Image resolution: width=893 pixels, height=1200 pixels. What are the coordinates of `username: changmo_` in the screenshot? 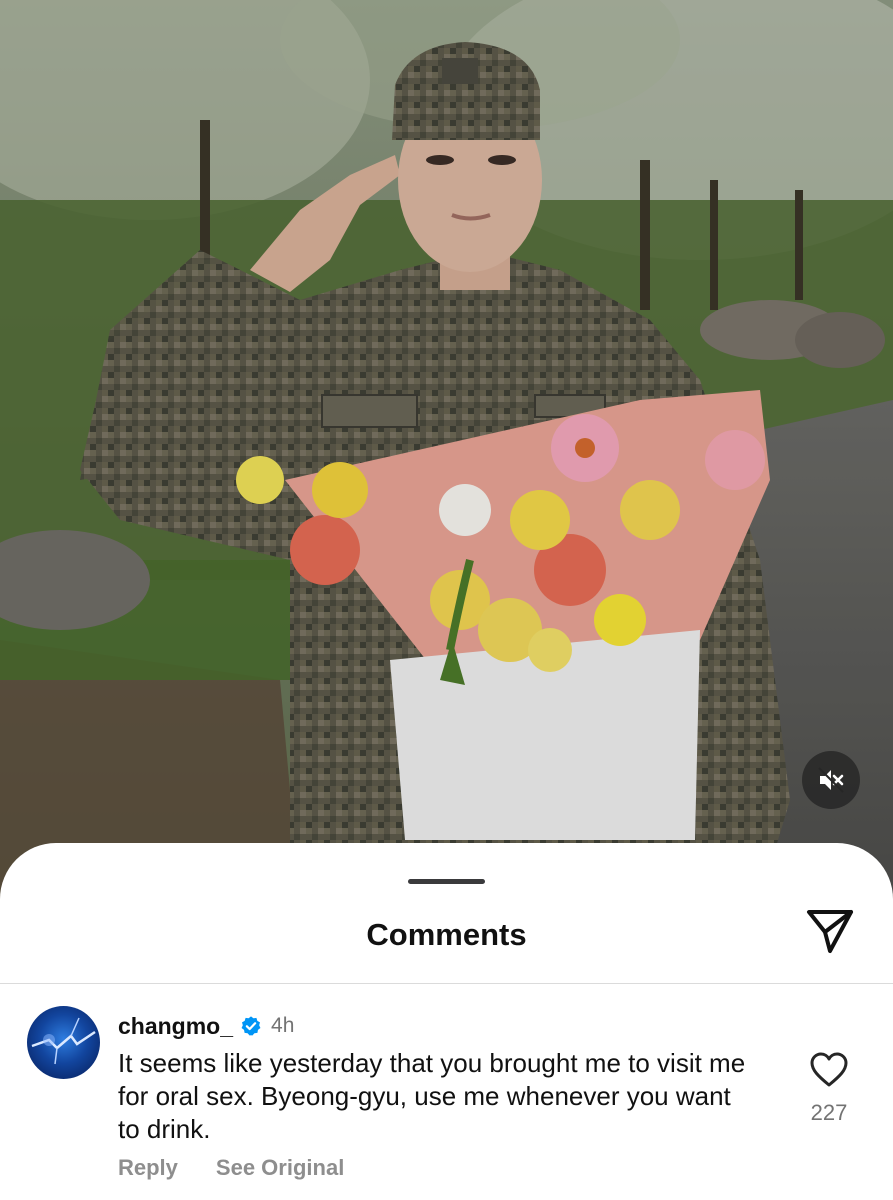 It's located at (175, 1026).